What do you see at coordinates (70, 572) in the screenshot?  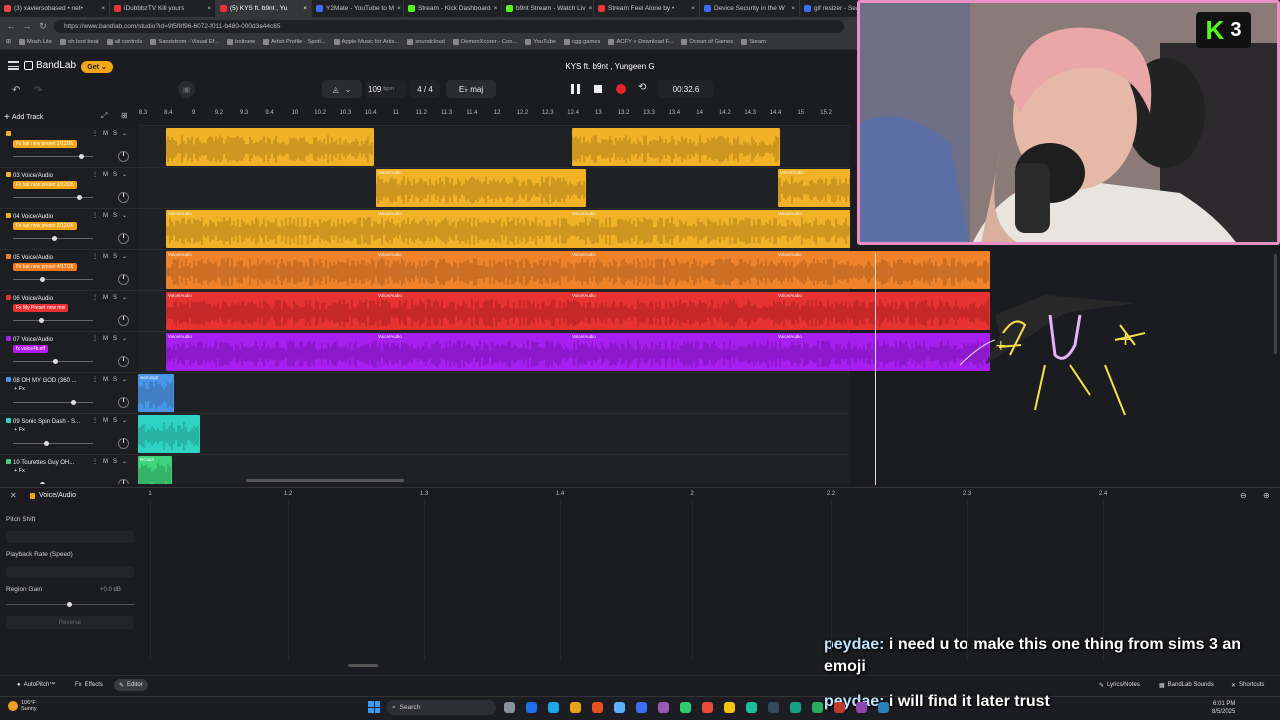 I see `playback-rate-field` at bounding box center [70, 572].